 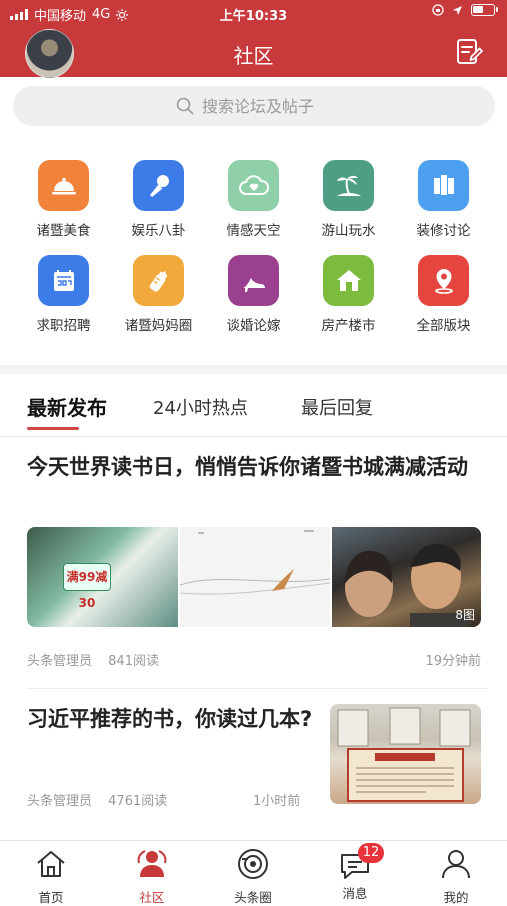 What do you see at coordinates (453, 661) in the screenshot?
I see `post-time: 19分钟前` at bounding box center [453, 661].